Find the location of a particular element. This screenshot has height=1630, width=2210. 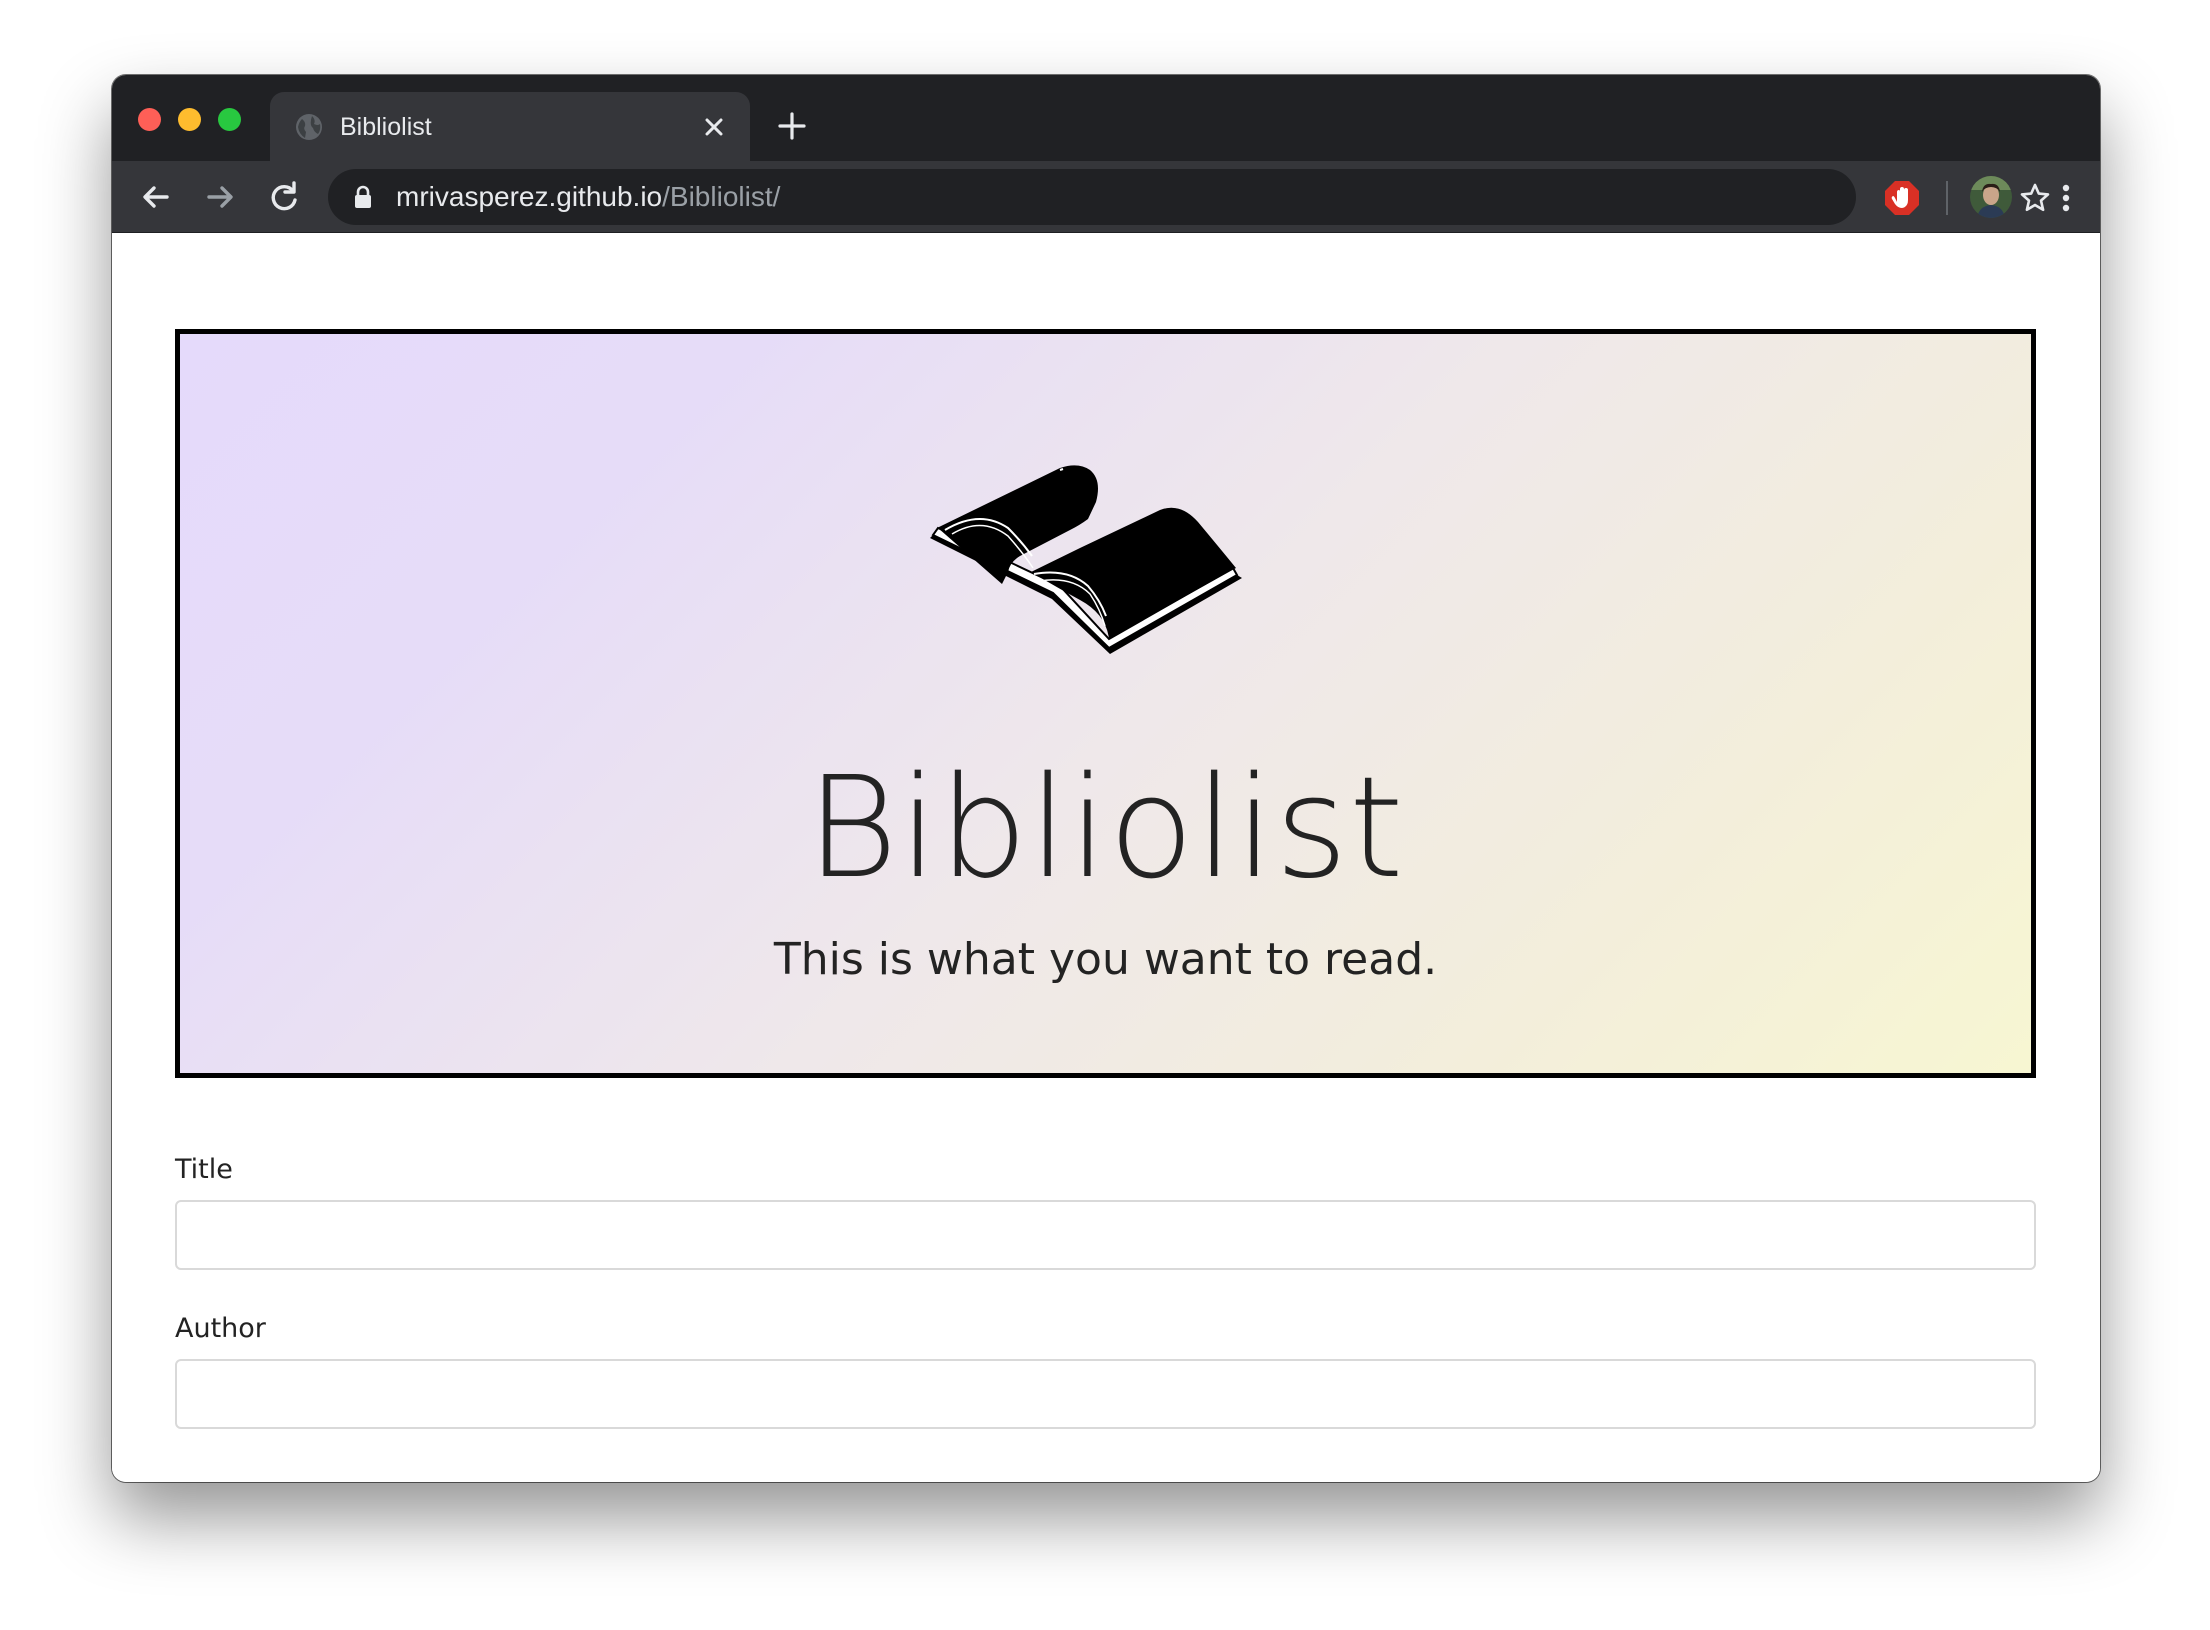

profile-avatar is located at coordinates (1991, 197).